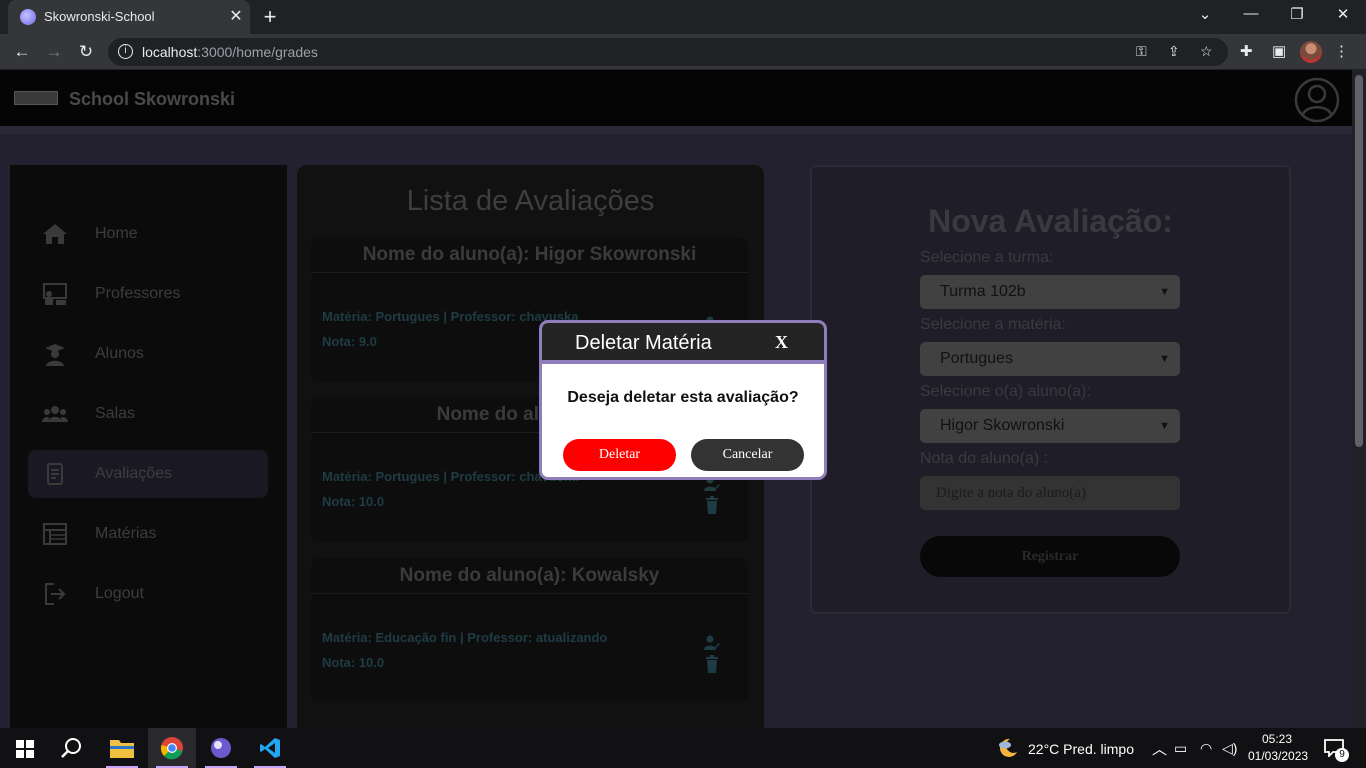 The image size is (1366, 768). Describe the element at coordinates (148, 534) in the screenshot. I see `sidebar-item-materias: Matérias` at that location.